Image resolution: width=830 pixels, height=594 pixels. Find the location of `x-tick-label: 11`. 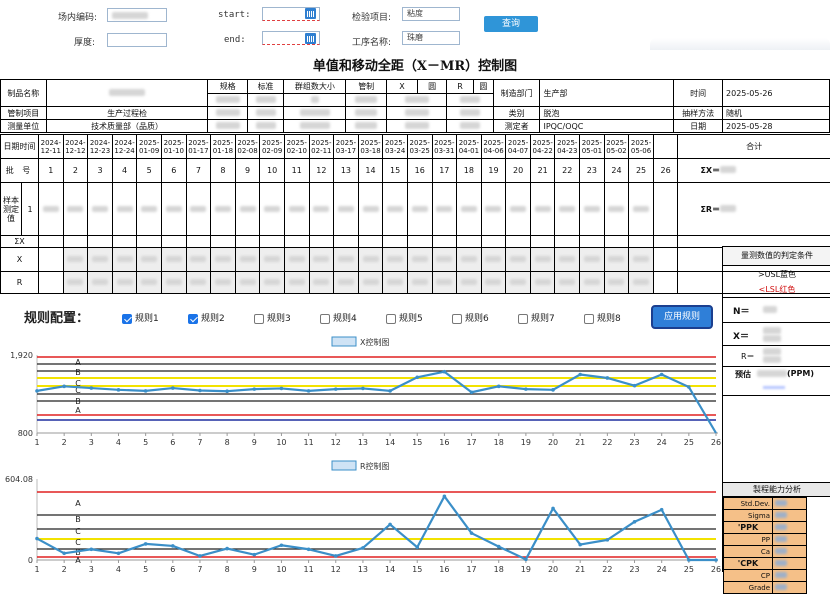

x-tick-label: 11 is located at coordinates (309, 568).